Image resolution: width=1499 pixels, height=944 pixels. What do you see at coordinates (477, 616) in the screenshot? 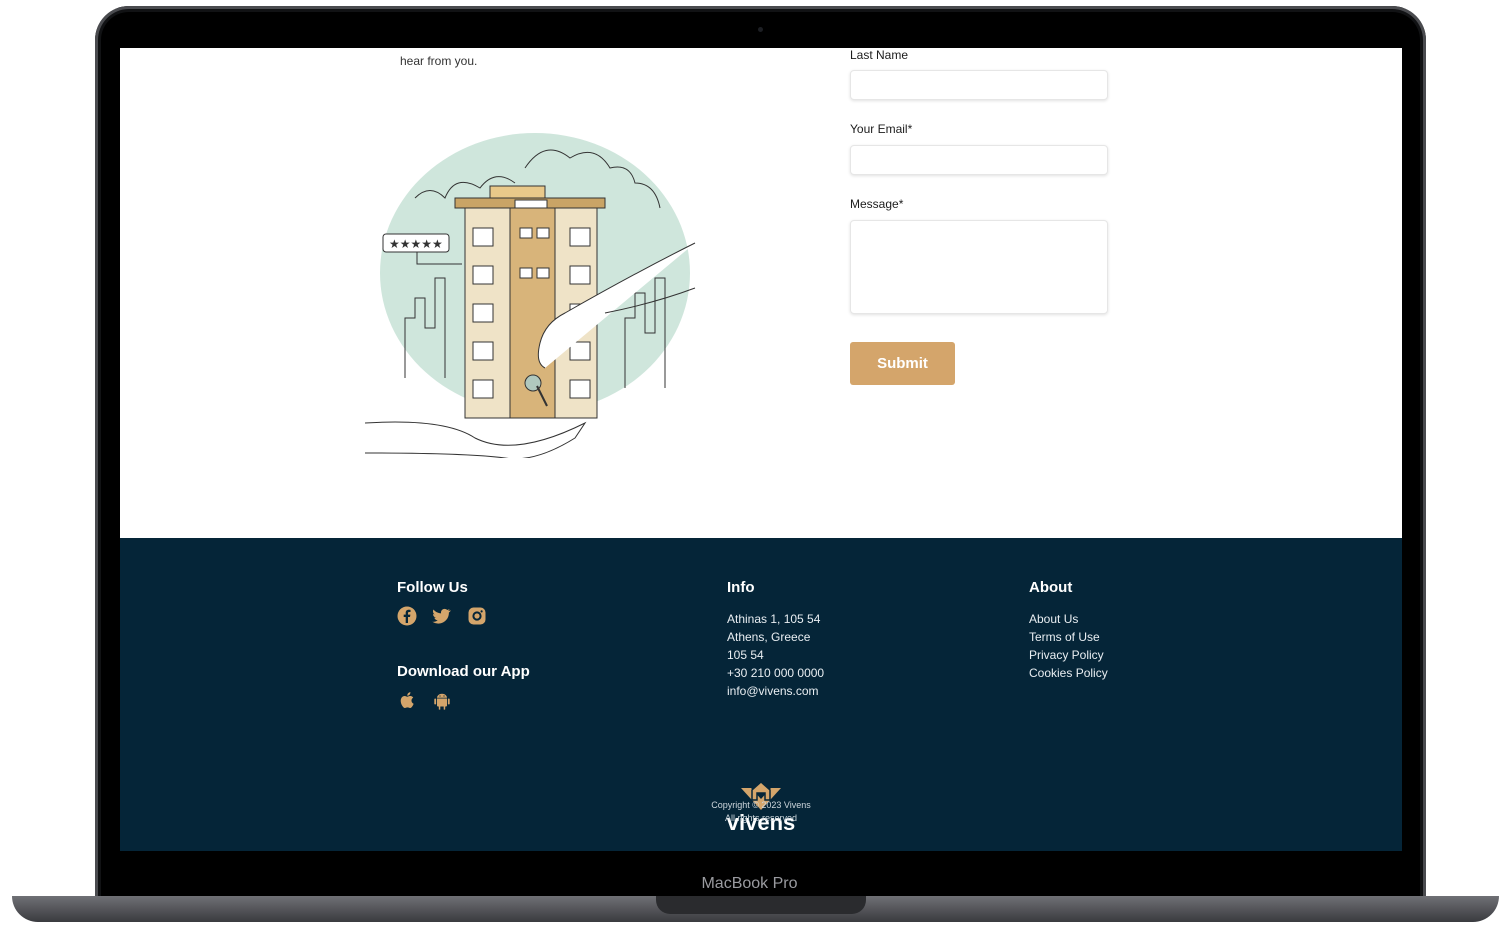
I see `instagram-icon` at bounding box center [477, 616].